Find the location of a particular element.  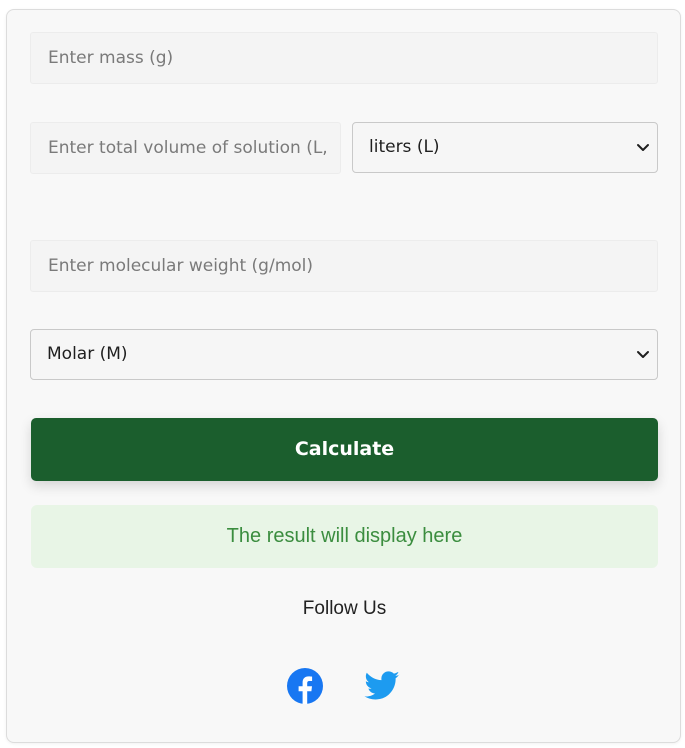

molecular-weight-input: Enter molecular weight (g/mol) is located at coordinates (344, 266).